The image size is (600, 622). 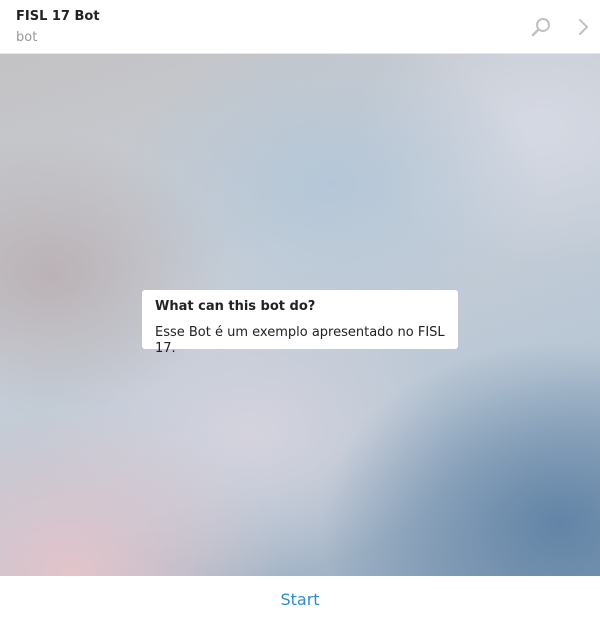 What do you see at coordinates (27, 37) in the screenshot?
I see `chat-status: bot` at bounding box center [27, 37].